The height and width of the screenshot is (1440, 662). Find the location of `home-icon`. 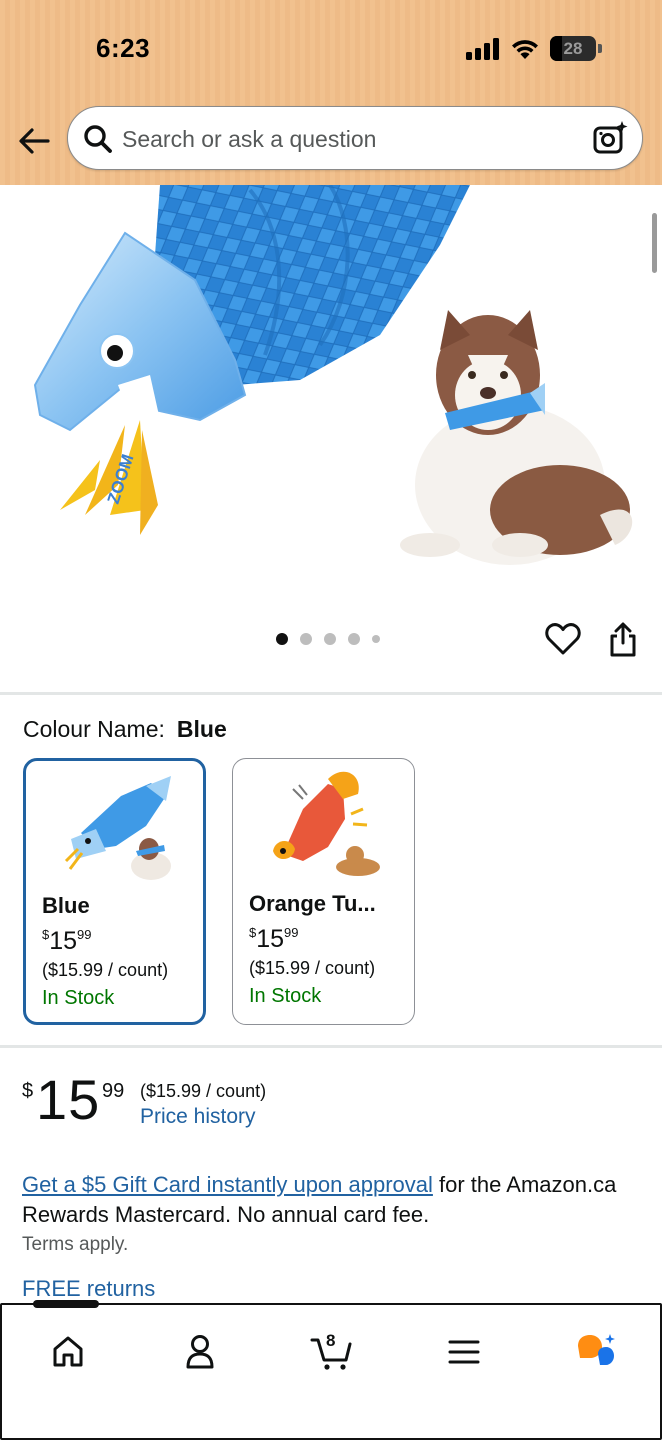

home-icon is located at coordinates (68, 1351).